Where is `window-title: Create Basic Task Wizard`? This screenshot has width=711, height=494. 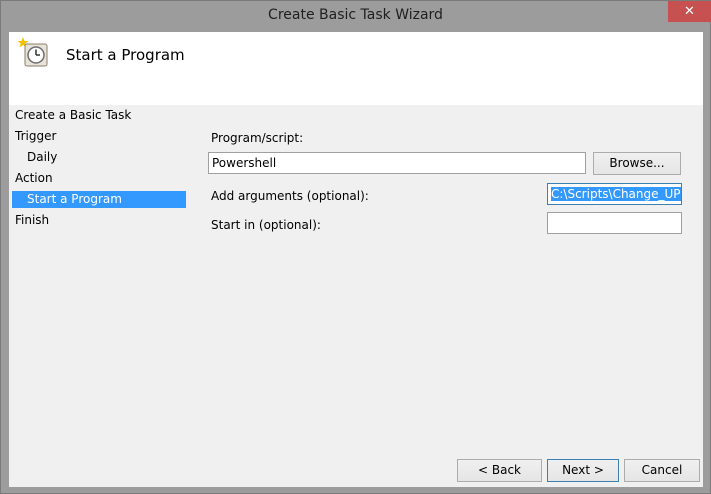 window-title: Create Basic Task Wizard is located at coordinates (355, 15).